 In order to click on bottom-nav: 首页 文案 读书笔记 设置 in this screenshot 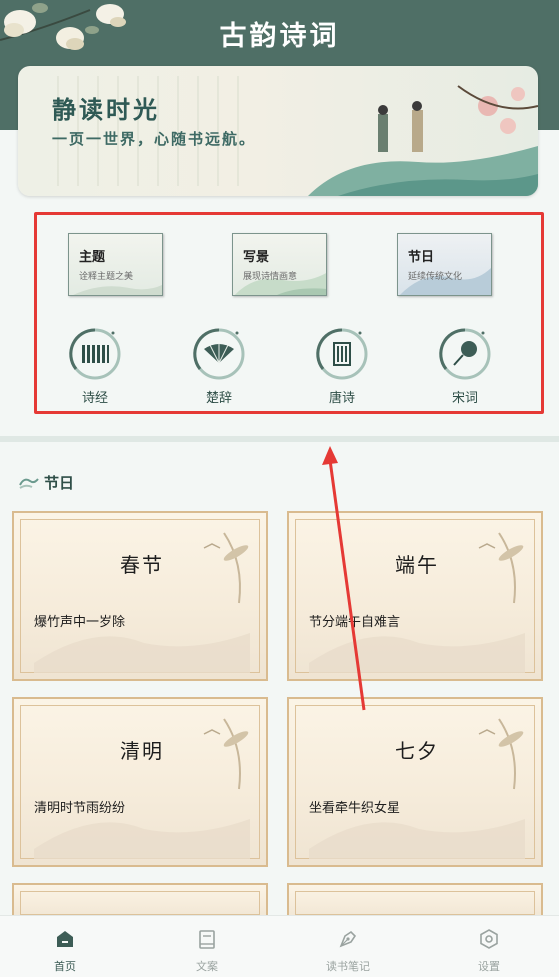, I will do `click(279, 946)`.